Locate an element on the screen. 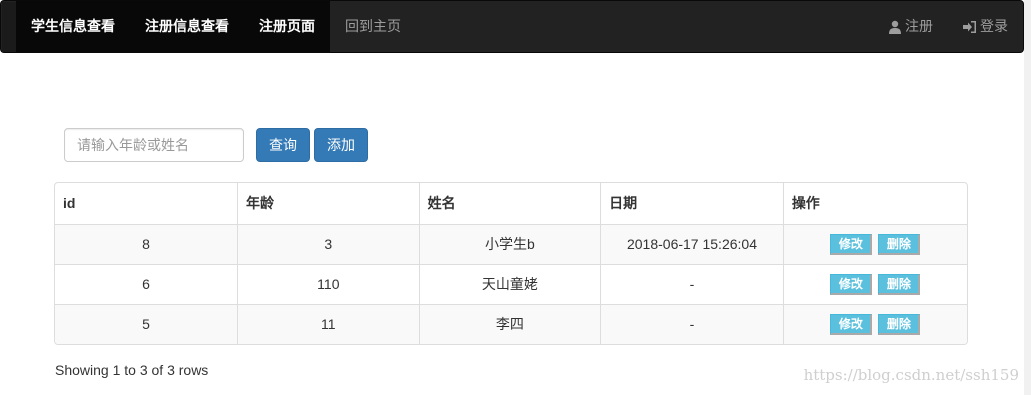  table-header-row: id 年龄 姓名 日期 操作 is located at coordinates (511, 204).